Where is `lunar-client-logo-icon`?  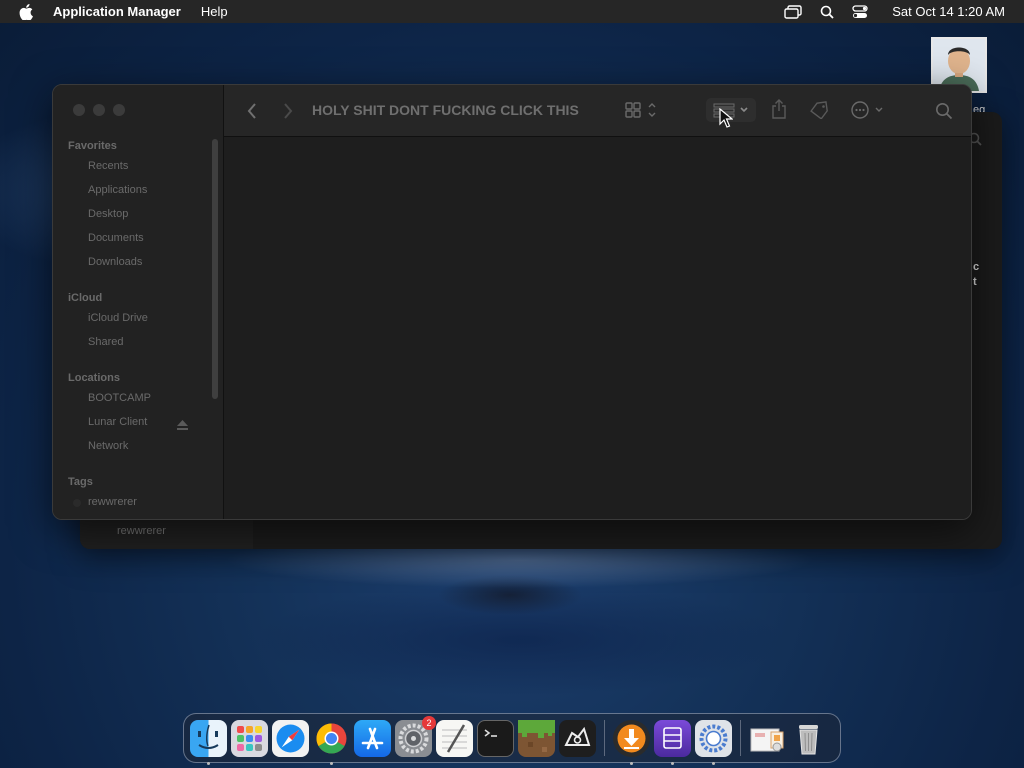 lunar-client-logo-icon is located at coordinates (577, 736).